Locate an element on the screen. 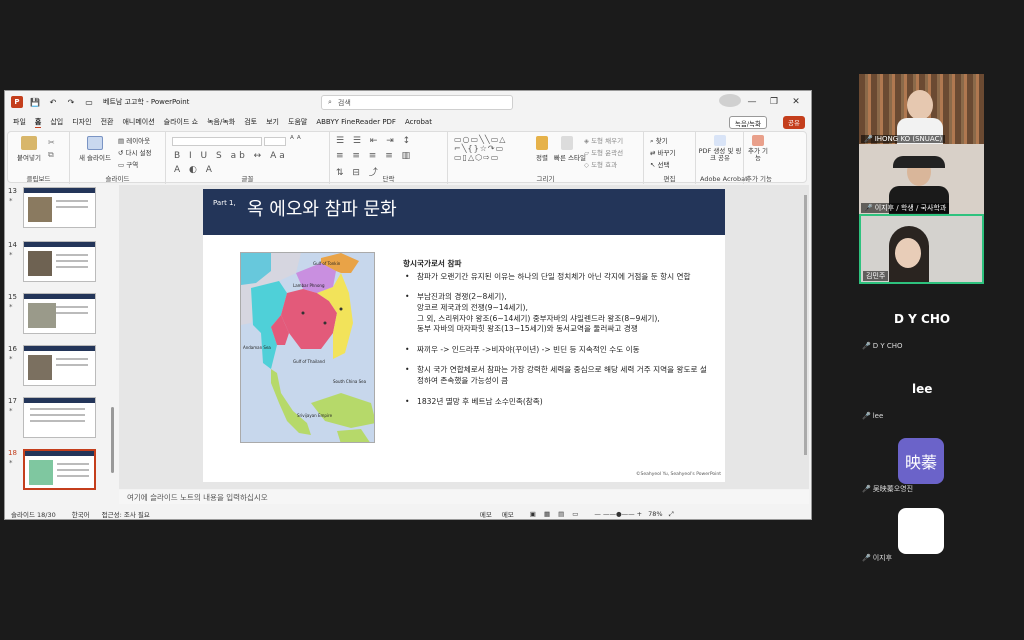  arrange-label: 정렬 is located at coordinates (542, 158).